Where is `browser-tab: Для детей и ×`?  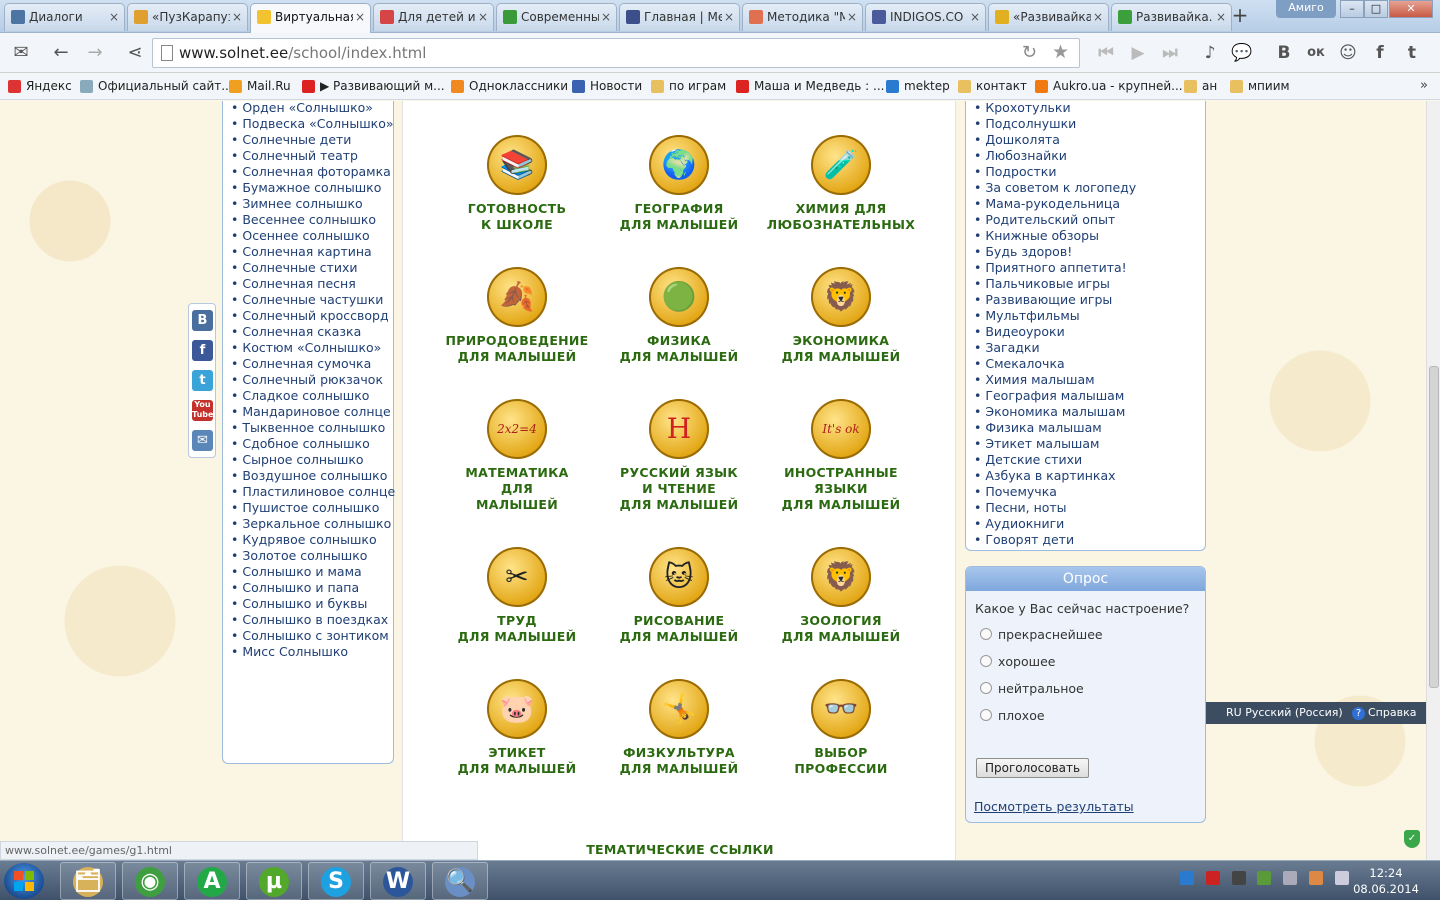 browser-tab: Для детей и × is located at coordinates (433, 17).